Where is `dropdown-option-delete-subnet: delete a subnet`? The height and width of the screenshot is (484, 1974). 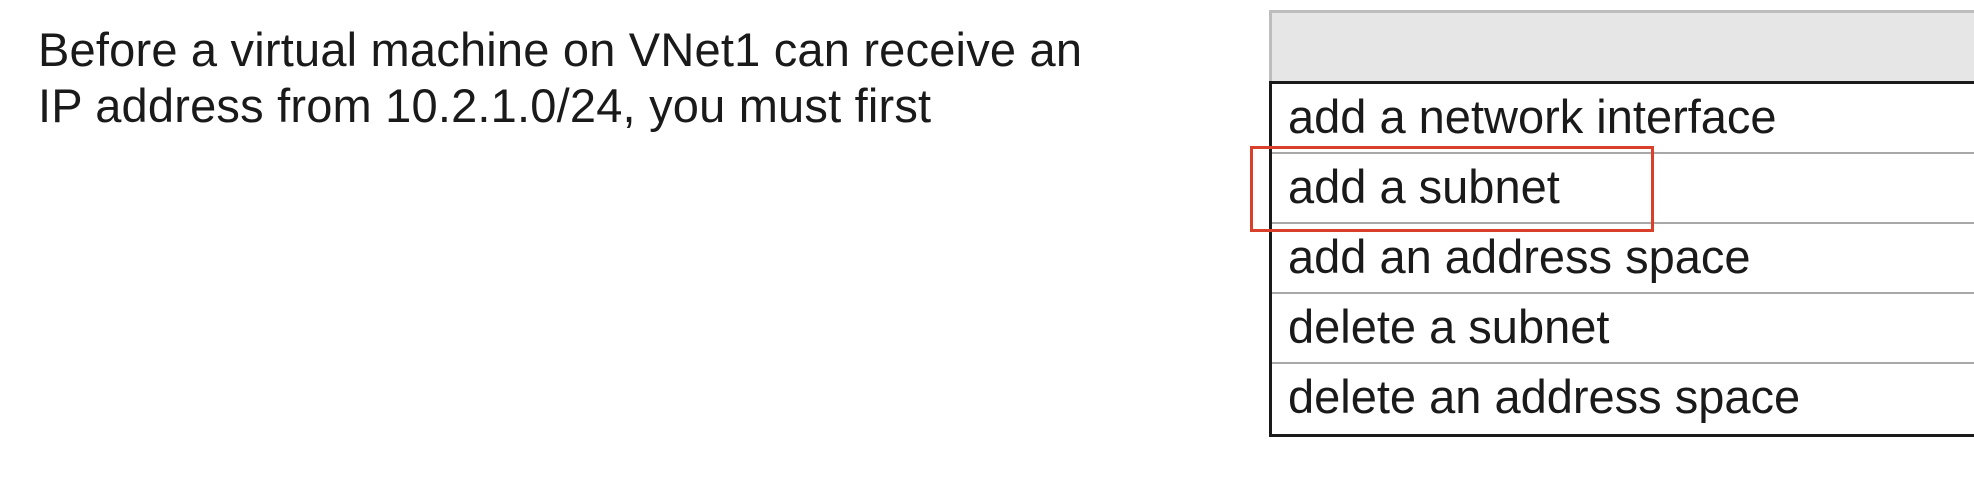
dropdown-option-delete-subnet: delete a subnet is located at coordinates (1623, 329).